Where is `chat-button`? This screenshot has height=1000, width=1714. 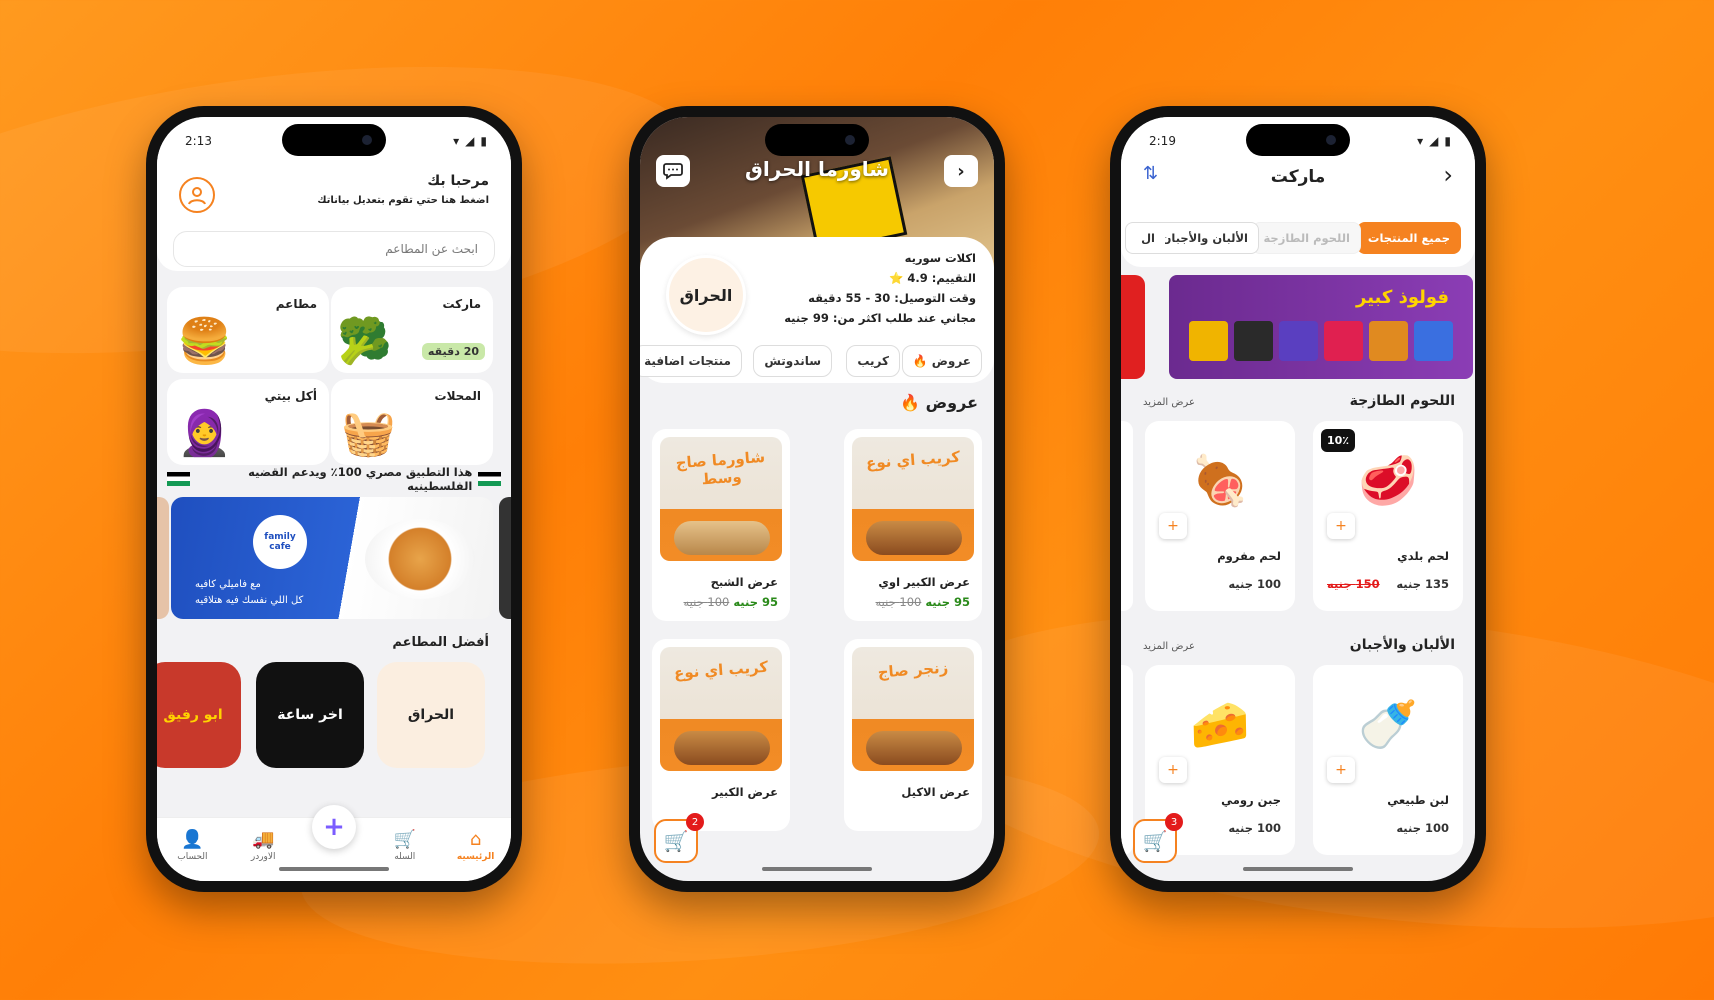
chat-button is located at coordinates (673, 171).